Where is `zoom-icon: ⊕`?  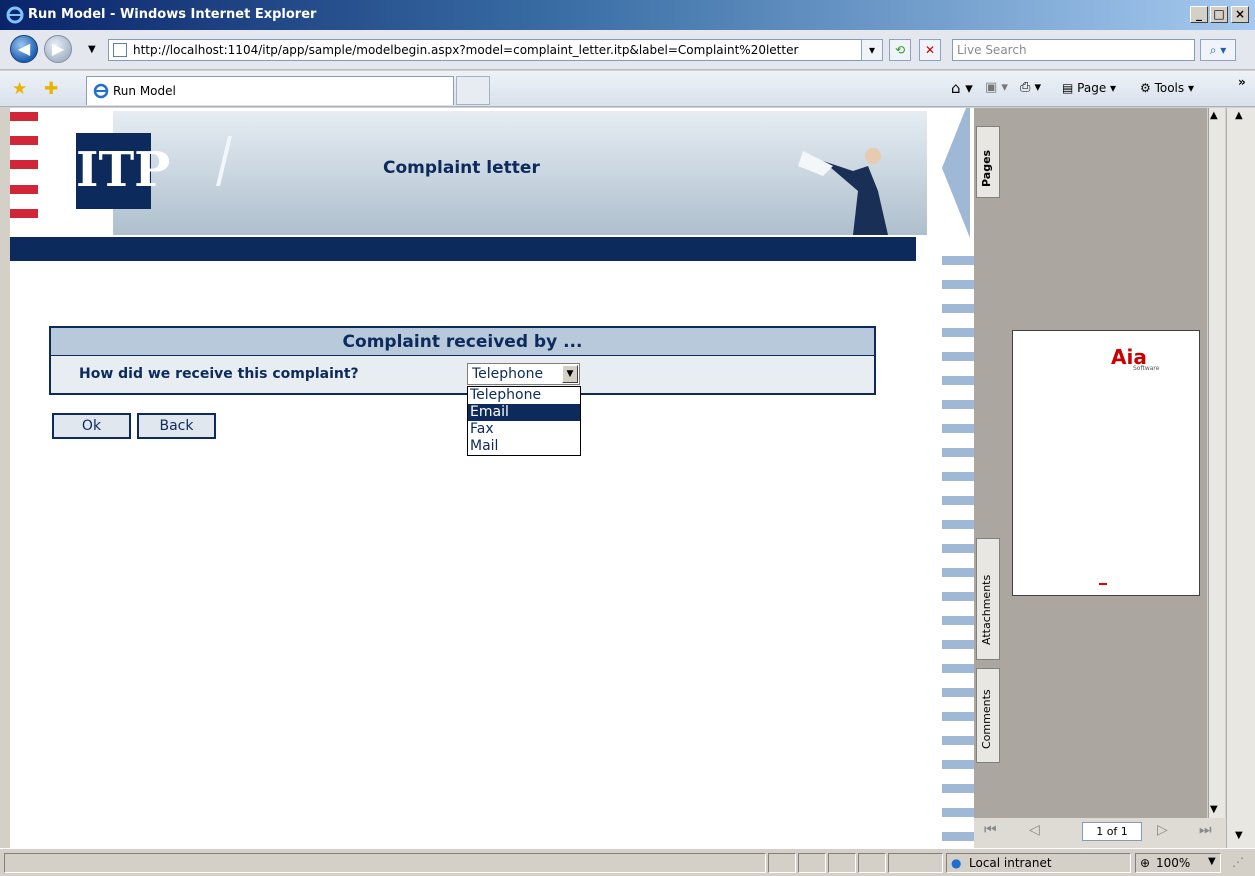 zoom-icon: ⊕ is located at coordinates (1145, 863).